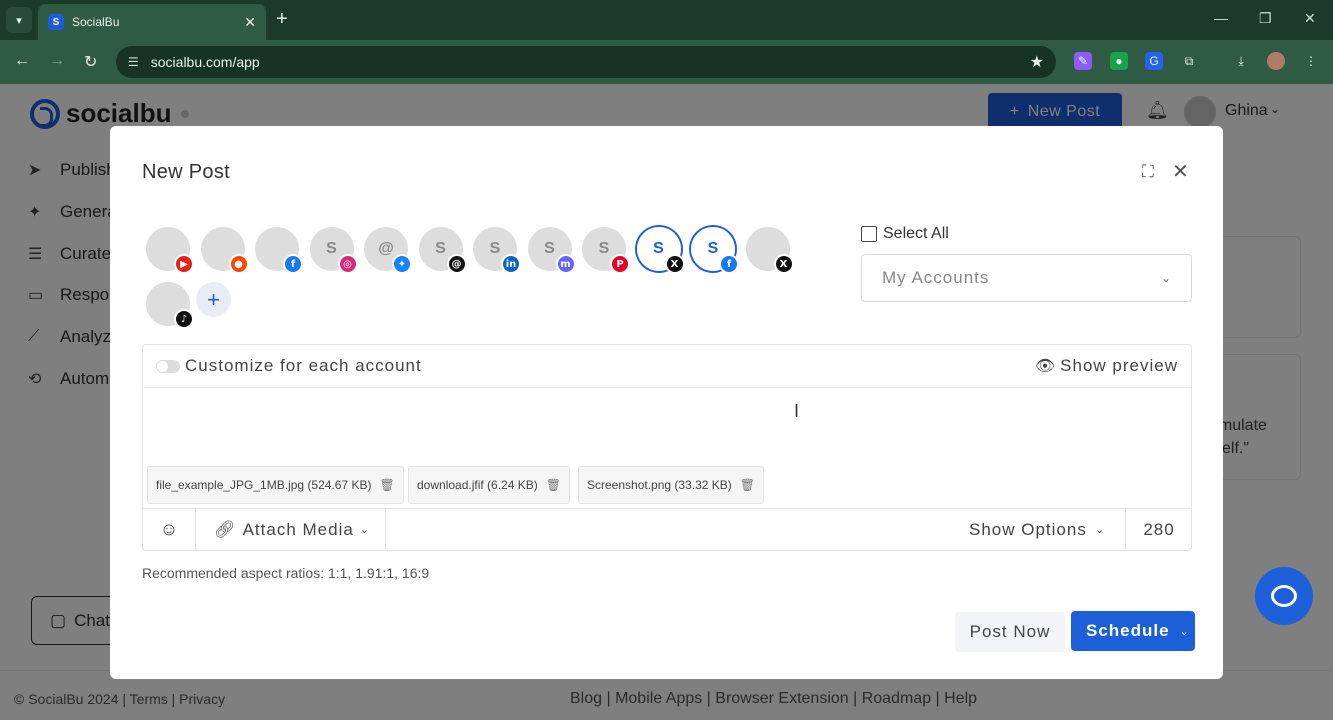 This screenshot has width=1333, height=720. Describe the element at coordinates (769, 250) in the screenshot. I see `account-avatar-x: X` at that location.